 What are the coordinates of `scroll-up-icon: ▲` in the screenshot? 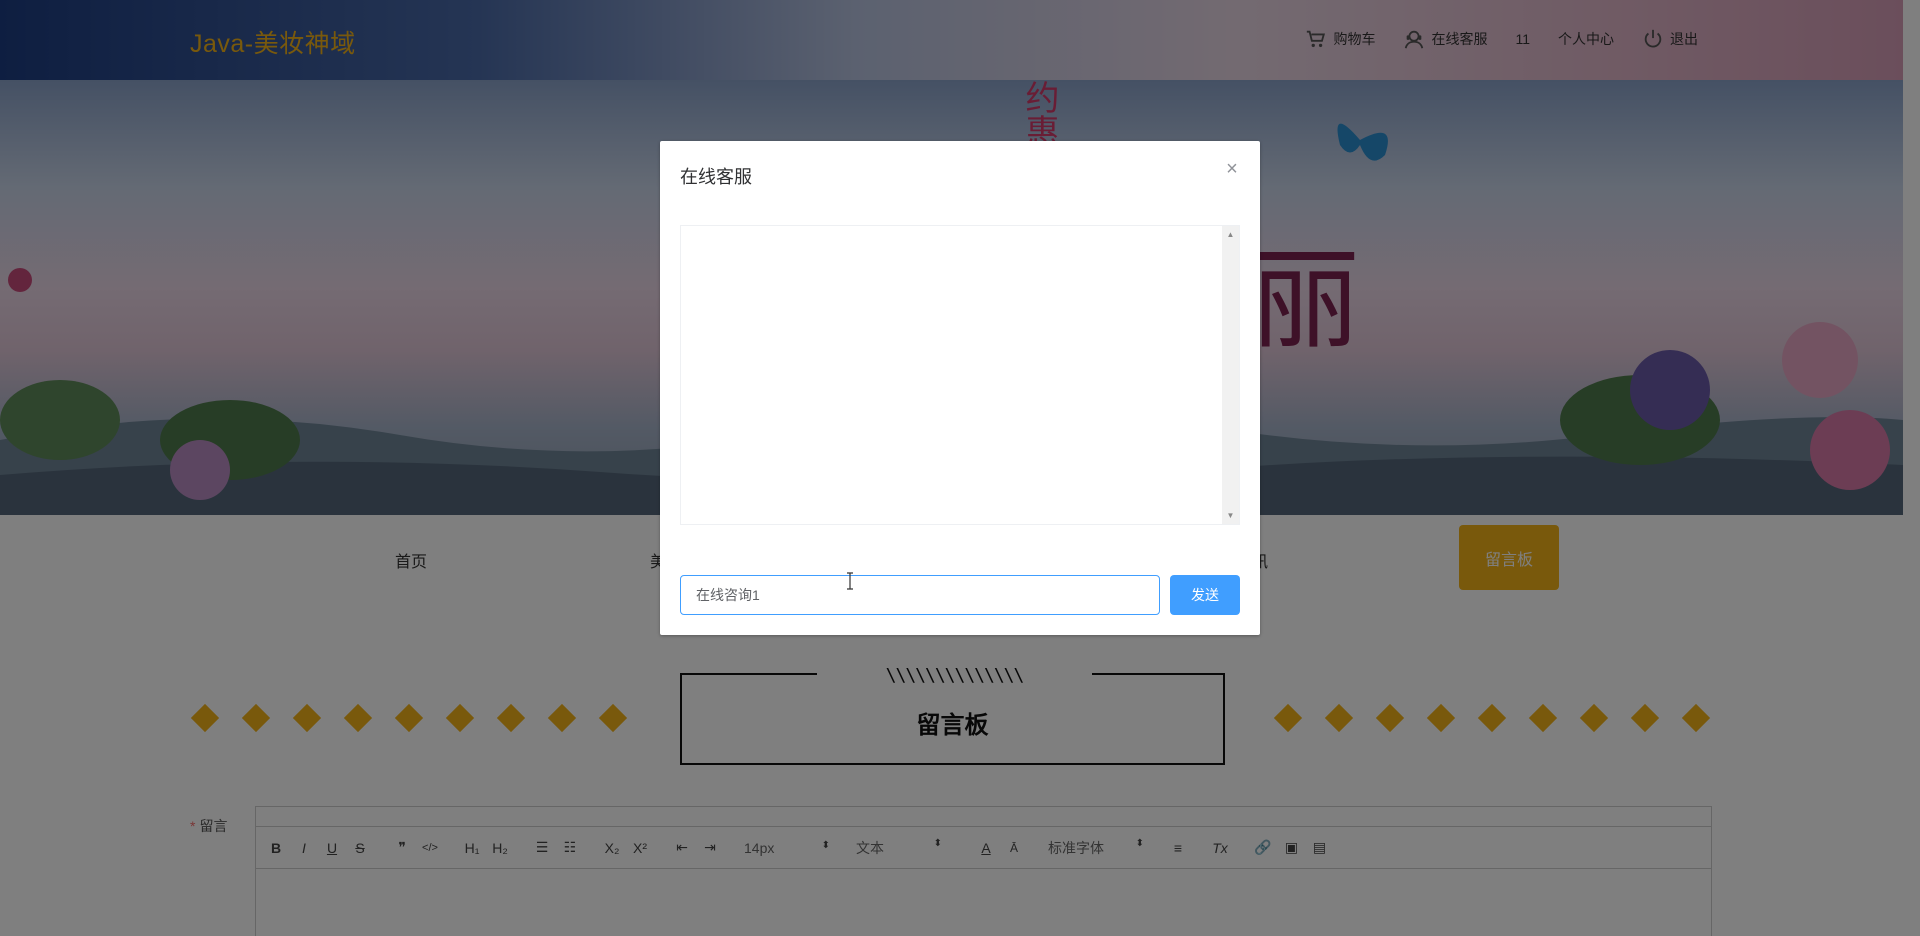 It's located at (1230, 234).